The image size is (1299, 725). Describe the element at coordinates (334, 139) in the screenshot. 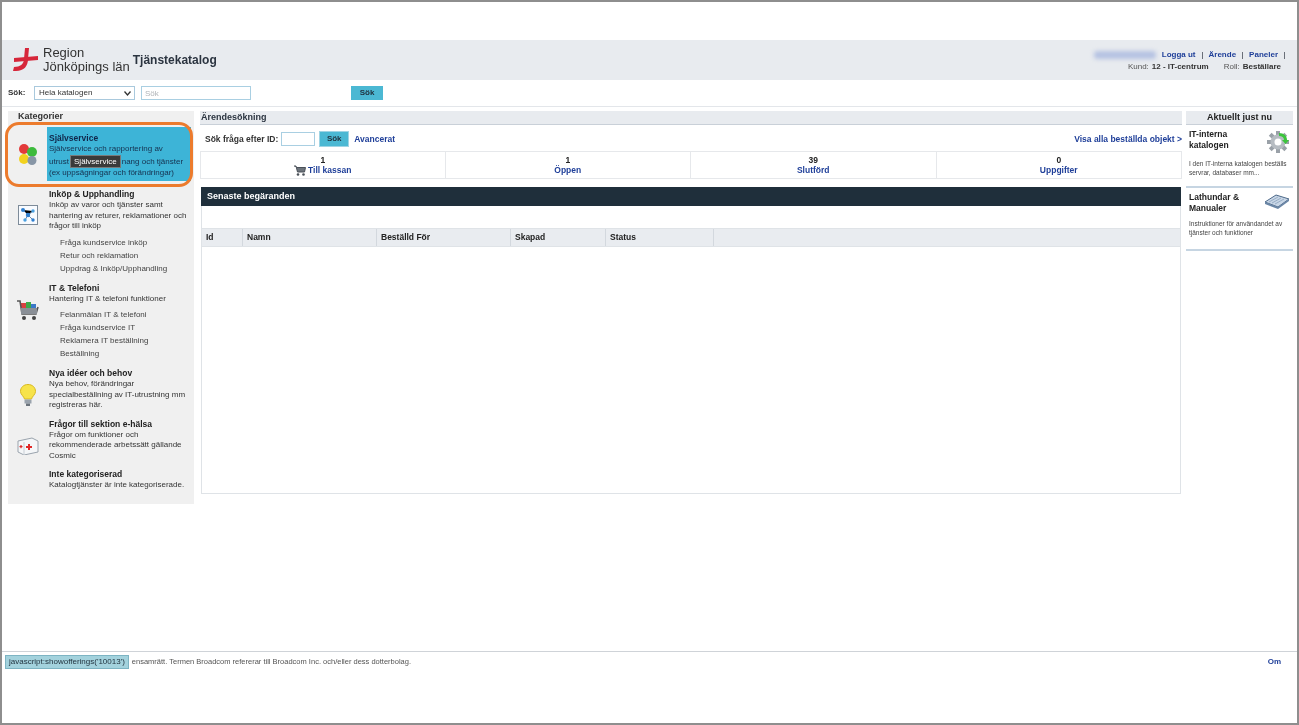

I see `id-search-button: Sök` at that location.